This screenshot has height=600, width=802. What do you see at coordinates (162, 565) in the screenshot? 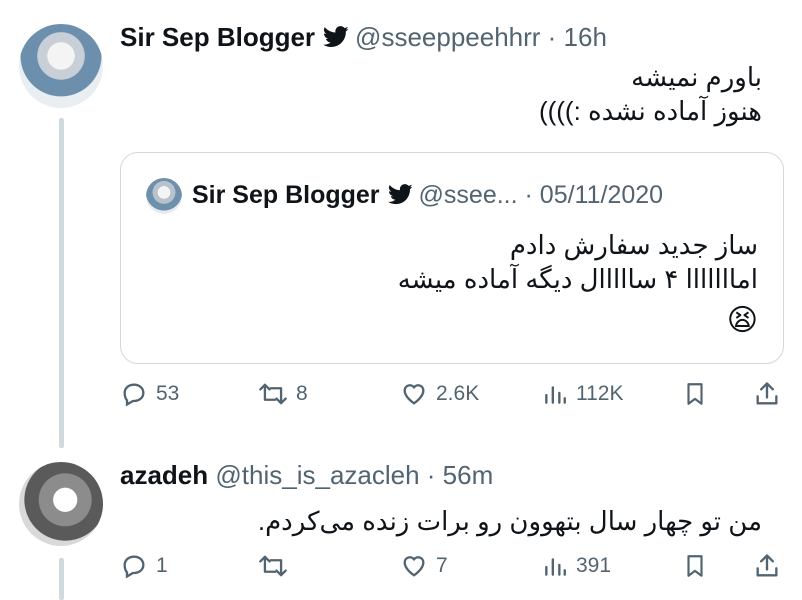
I see `reply-count: 1` at bounding box center [162, 565].